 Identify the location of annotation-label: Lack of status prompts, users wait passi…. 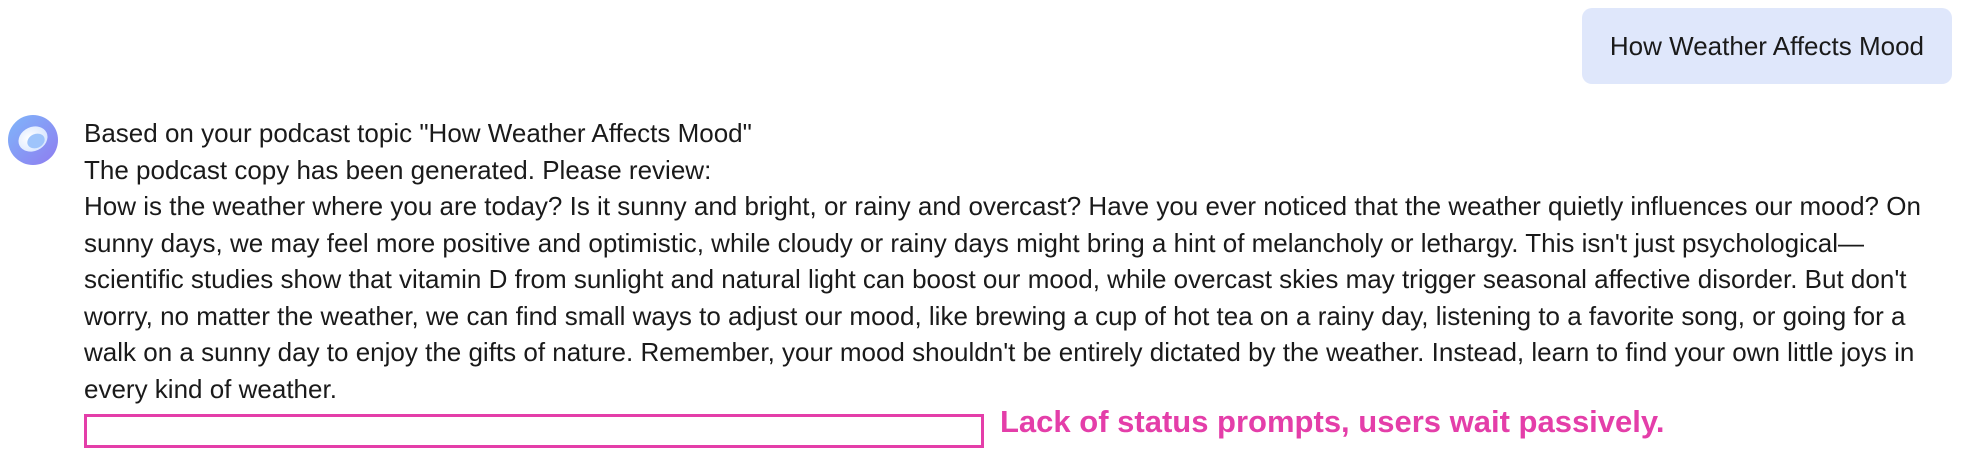
(1332, 421).